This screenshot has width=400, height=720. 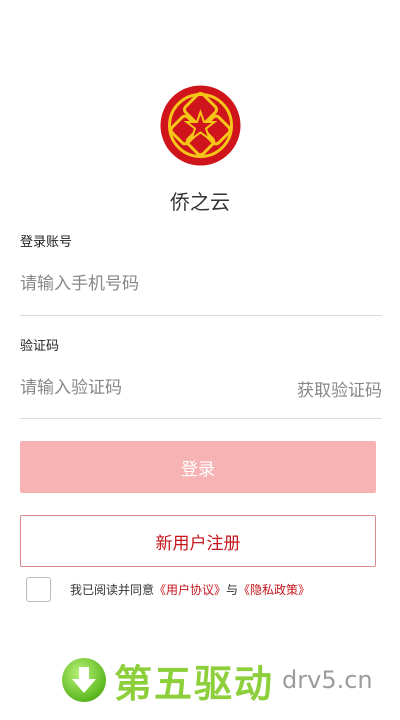 I want to click on emblem-icon, so click(x=200, y=125).